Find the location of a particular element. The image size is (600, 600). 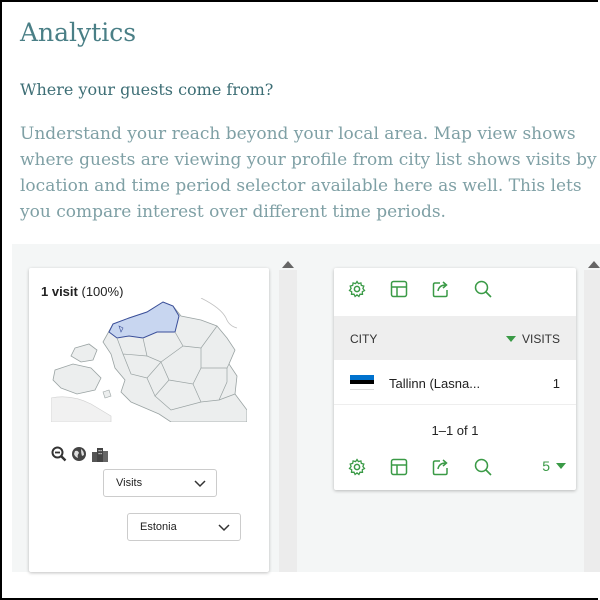

globe-icon is located at coordinates (79, 456).